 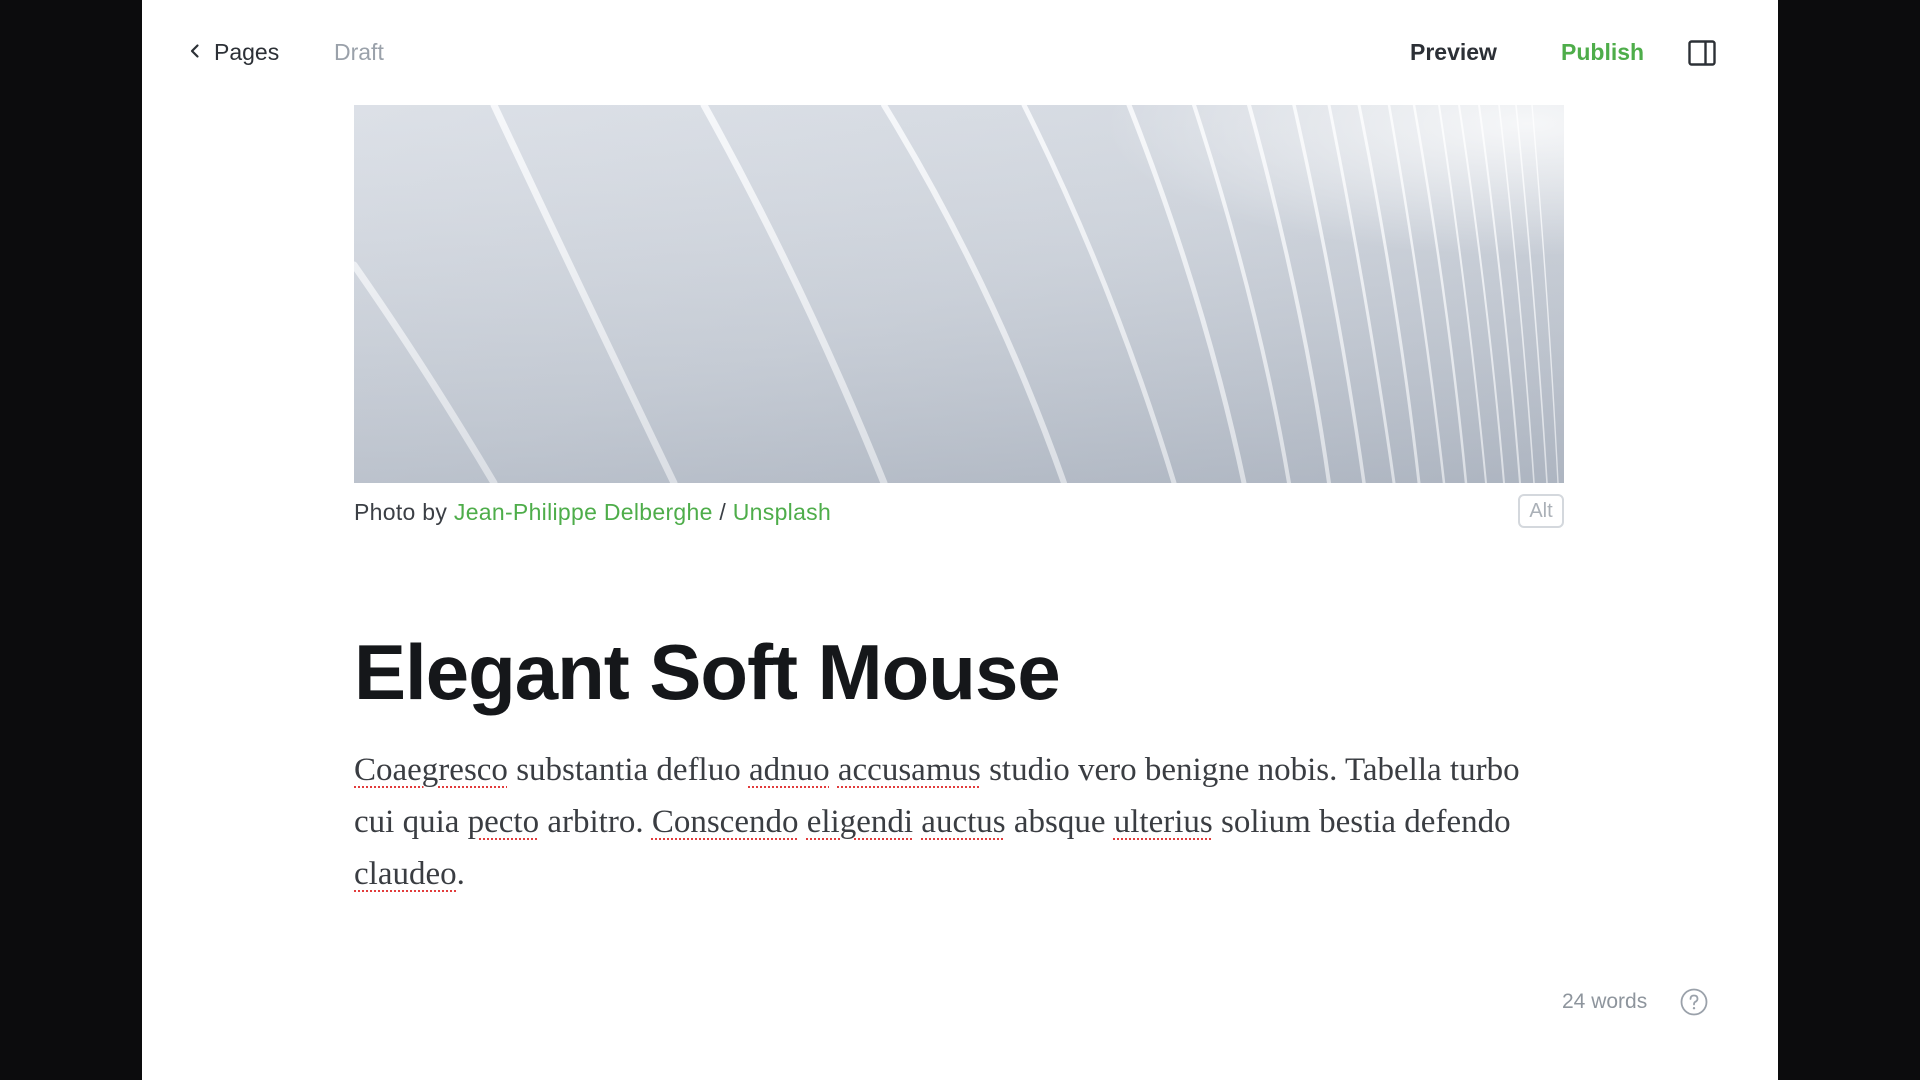 What do you see at coordinates (503, 822) in the screenshot?
I see `misspelled-word: pecto` at bounding box center [503, 822].